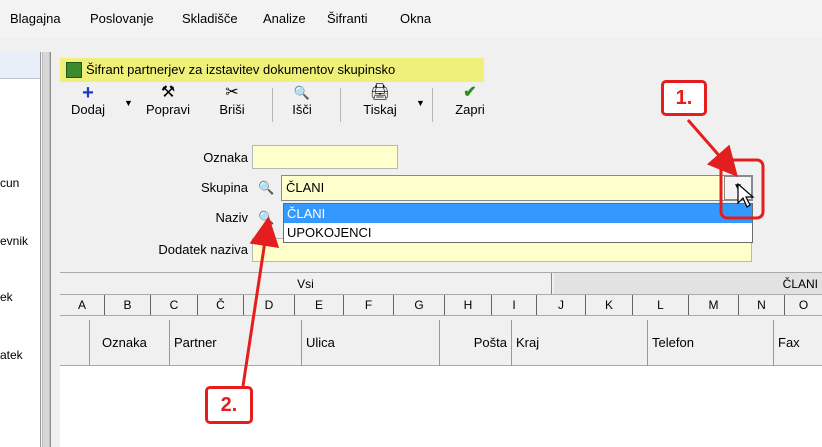  Describe the element at coordinates (746, 195) in the screenshot. I see `mouse-cursor-icon` at that location.